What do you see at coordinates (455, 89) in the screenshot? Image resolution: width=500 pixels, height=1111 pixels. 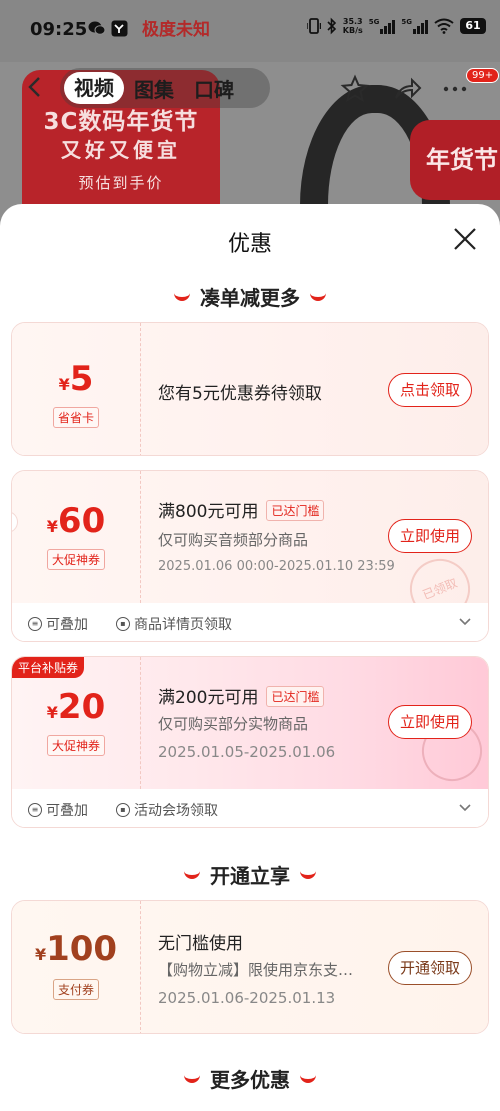 I see `more-icon` at bounding box center [455, 89].